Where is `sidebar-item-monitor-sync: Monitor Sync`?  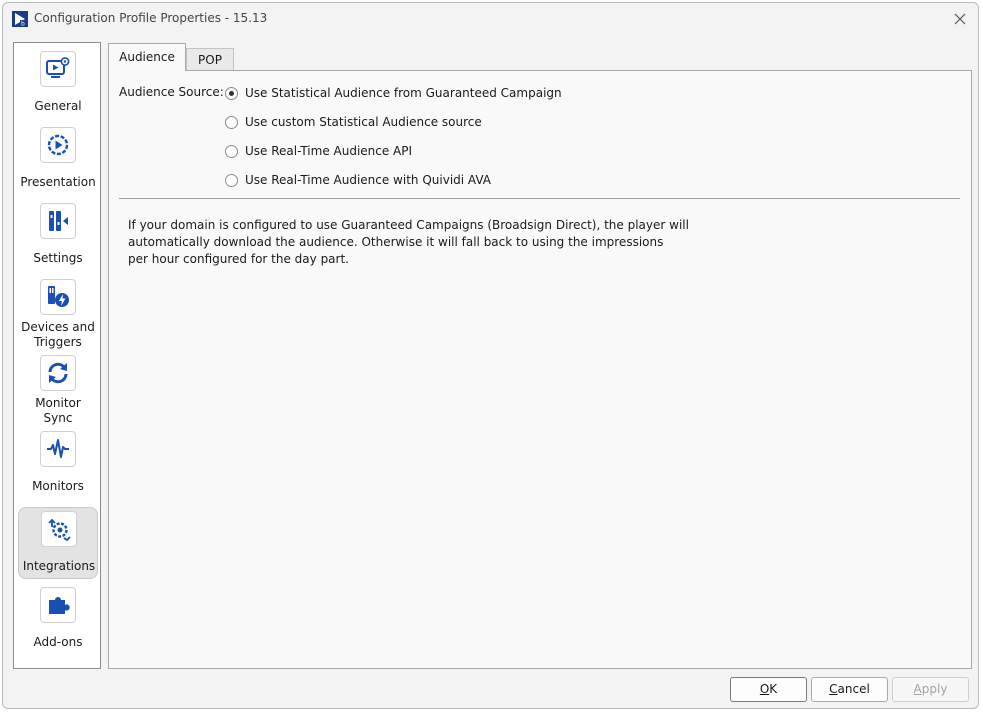 sidebar-item-monitor-sync: Monitor Sync is located at coordinates (58, 388).